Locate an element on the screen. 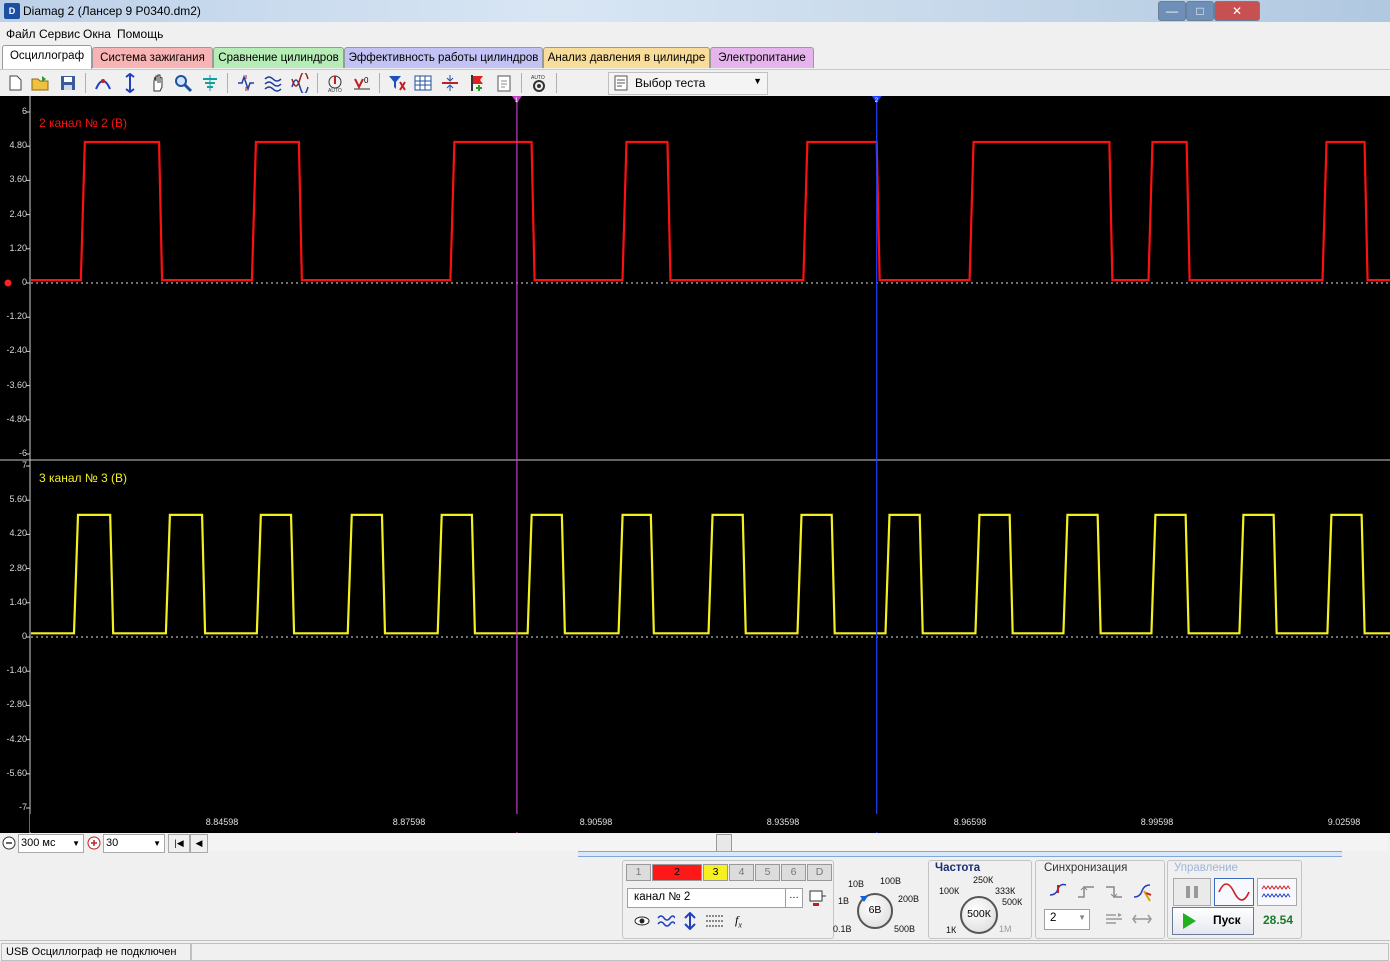  x-tick-label: 9.02598 is located at coordinates (1344, 822).